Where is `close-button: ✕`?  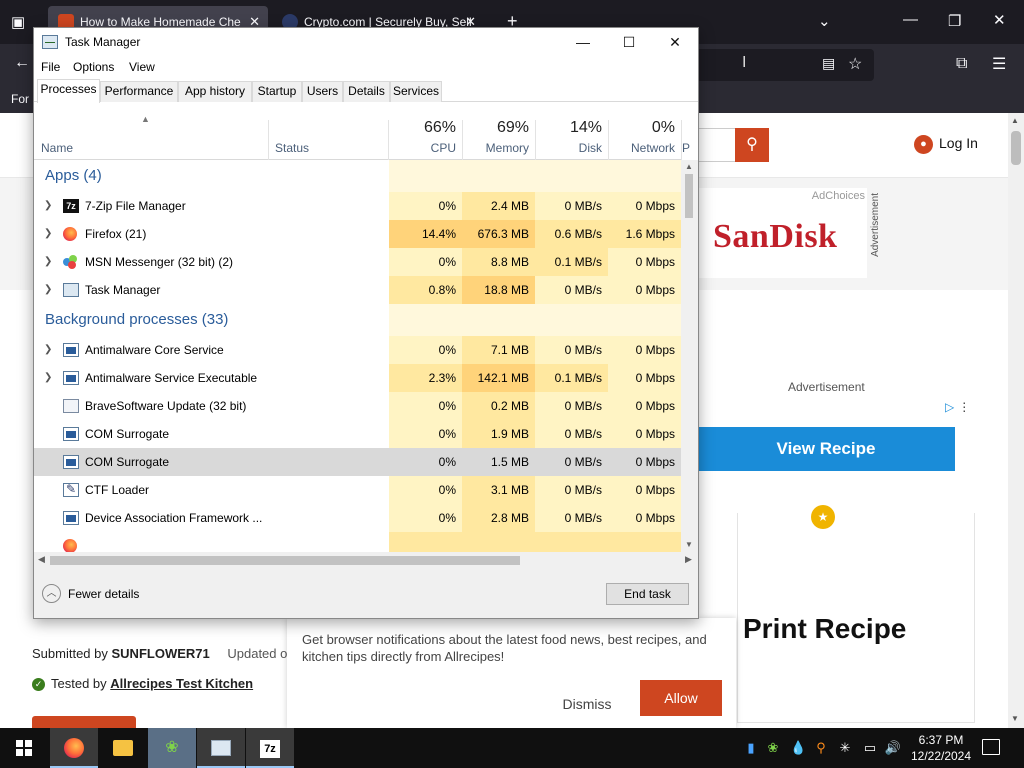
close-button: ✕ is located at coordinates (675, 42).